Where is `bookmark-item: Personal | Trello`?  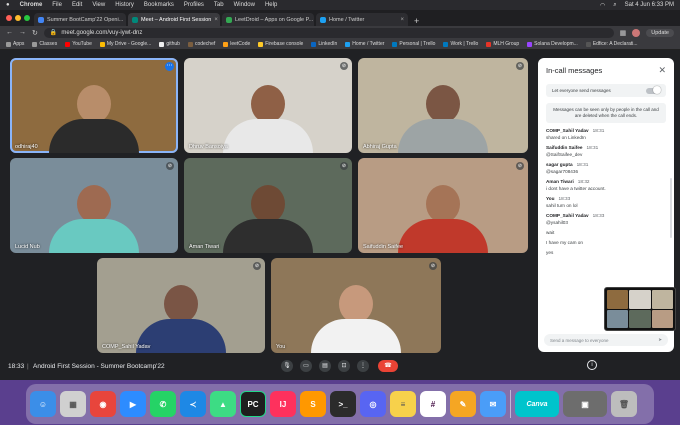
bookmark-item: Personal | Trello is located at coordinates (413, 44).